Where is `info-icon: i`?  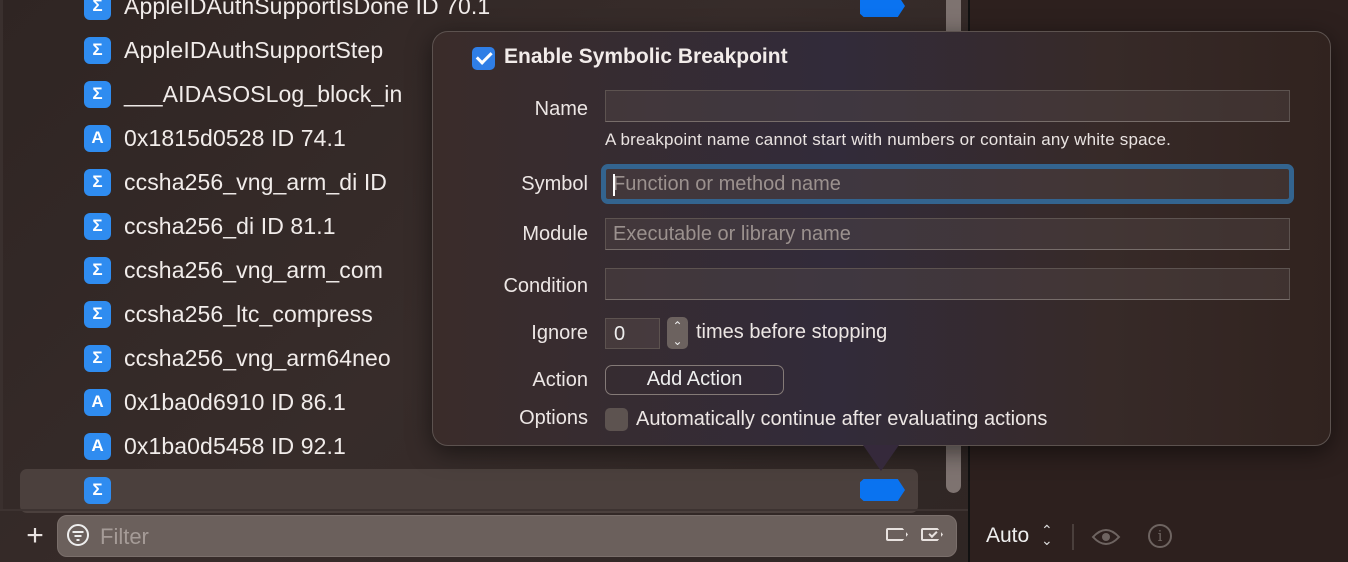
info-icon: i is located at coordinates (1160, 536).